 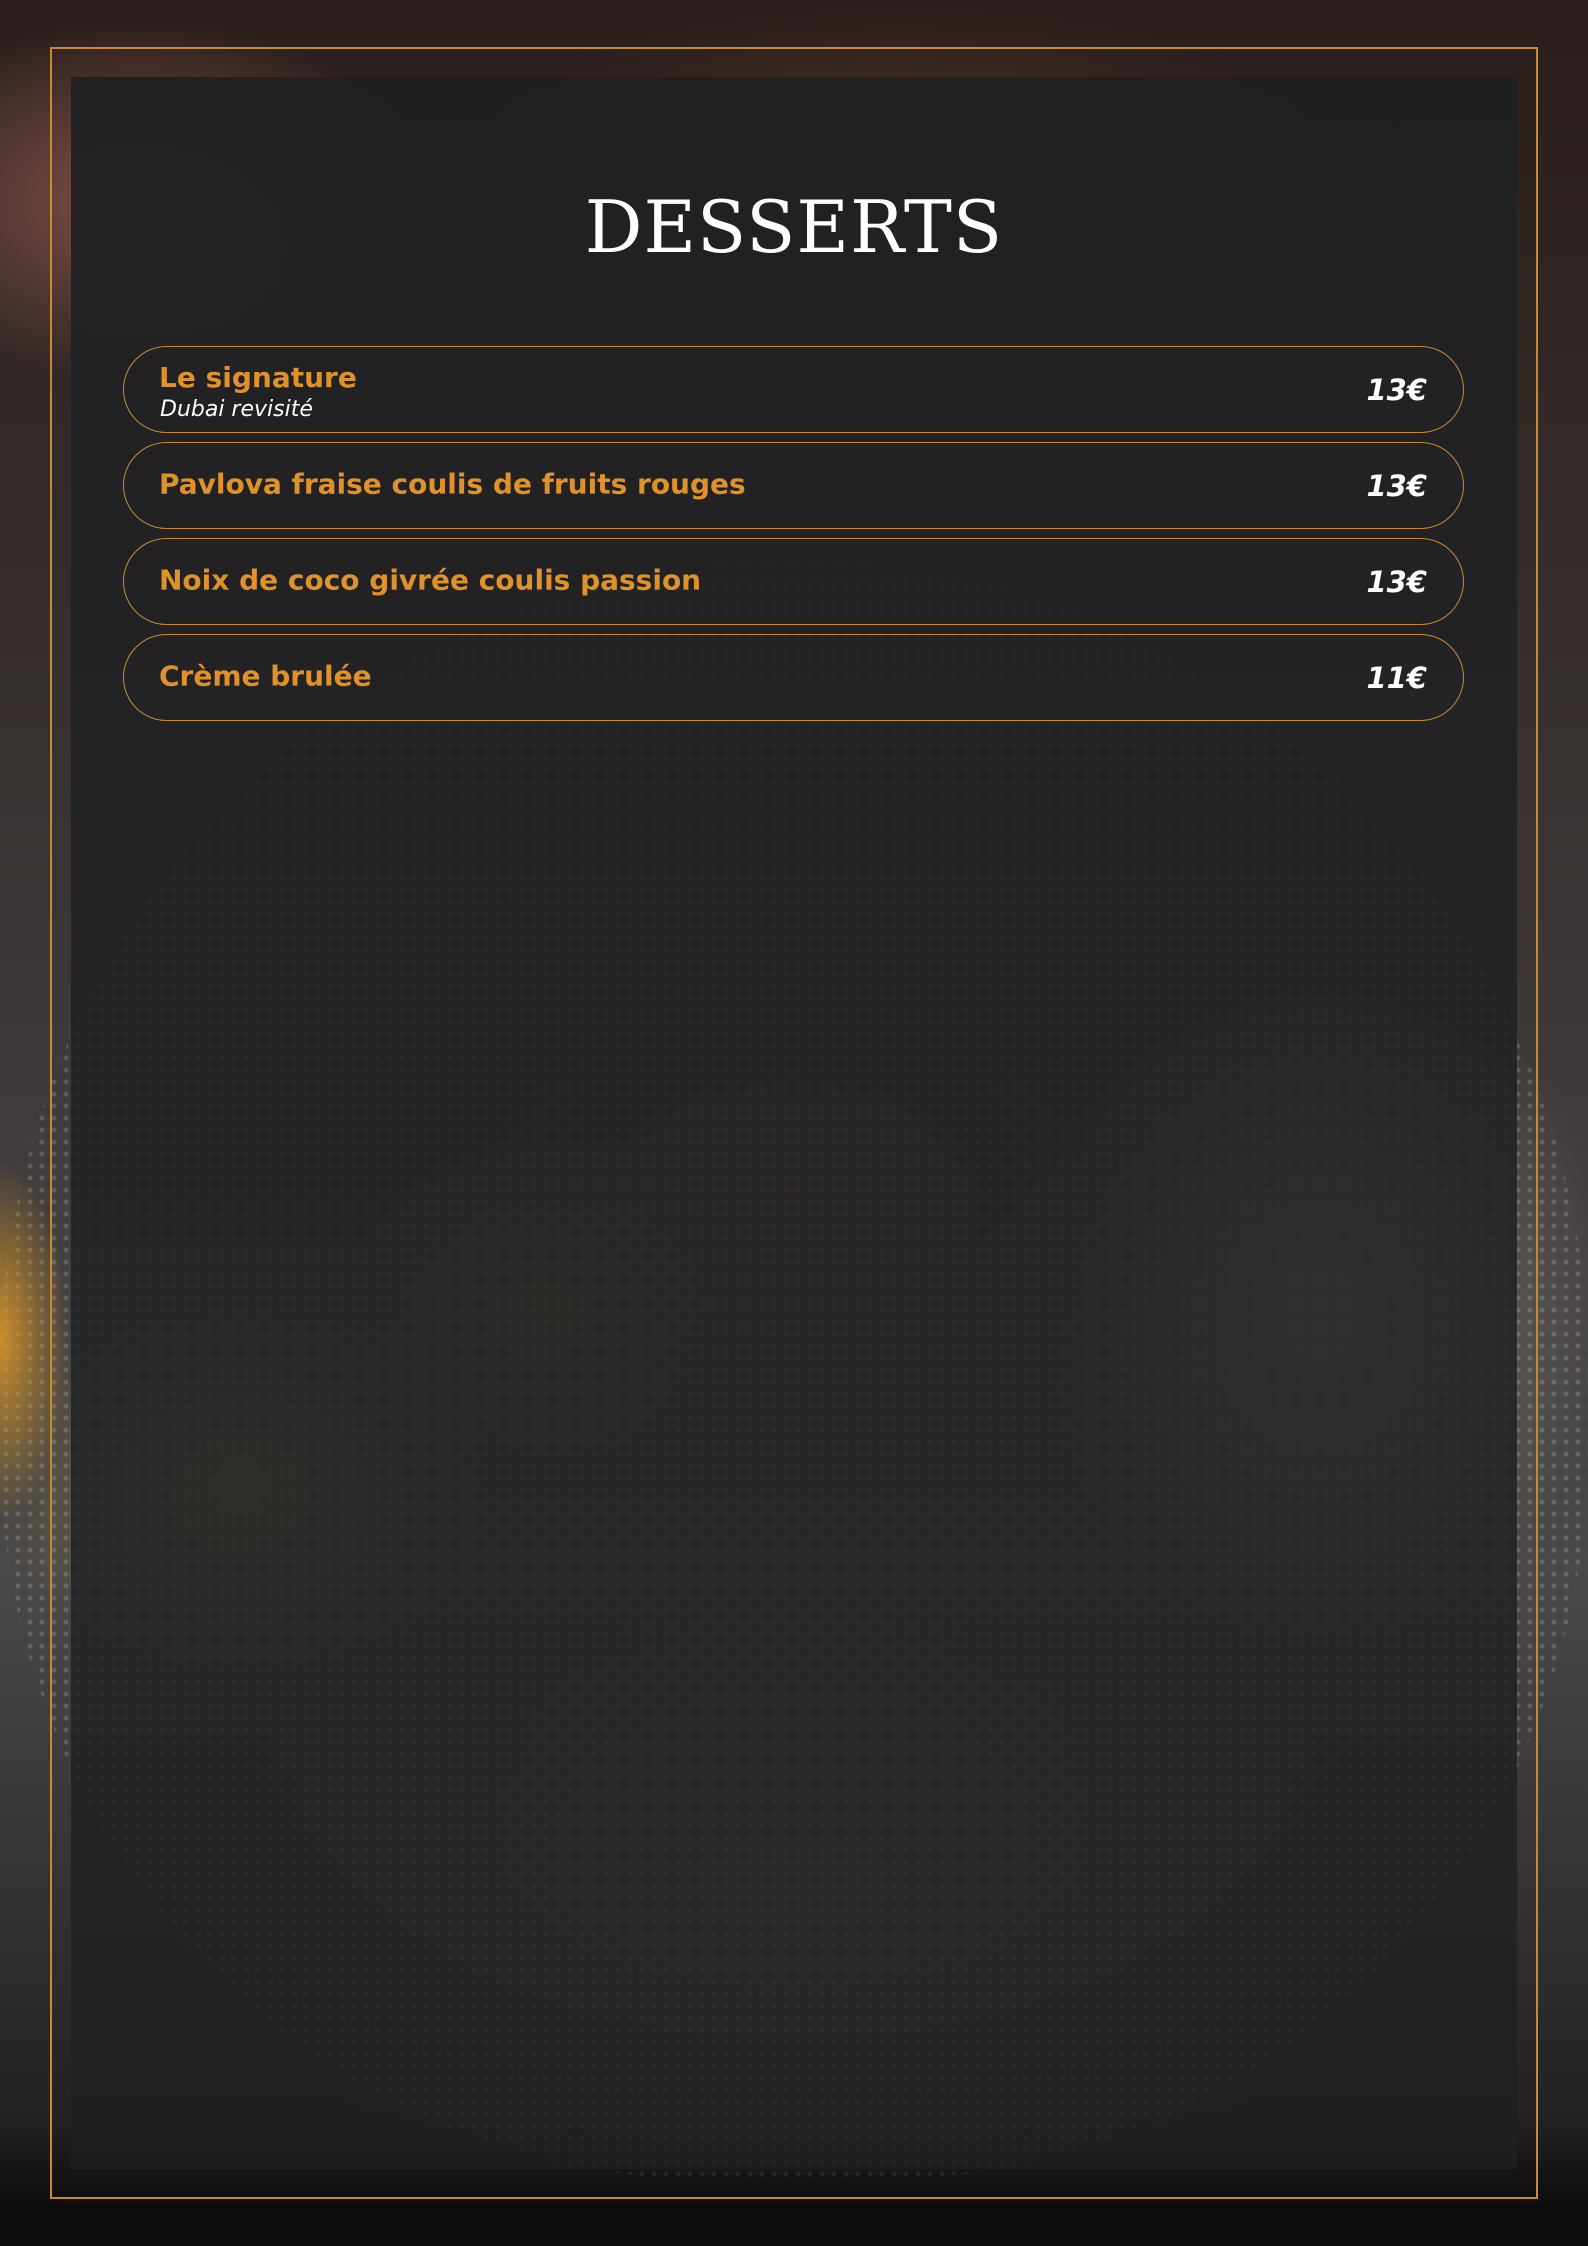 I want to click on menu-item-noix-de-coco: Noix de coco givrée coulis passion 13€, so click(x=793, y=581).